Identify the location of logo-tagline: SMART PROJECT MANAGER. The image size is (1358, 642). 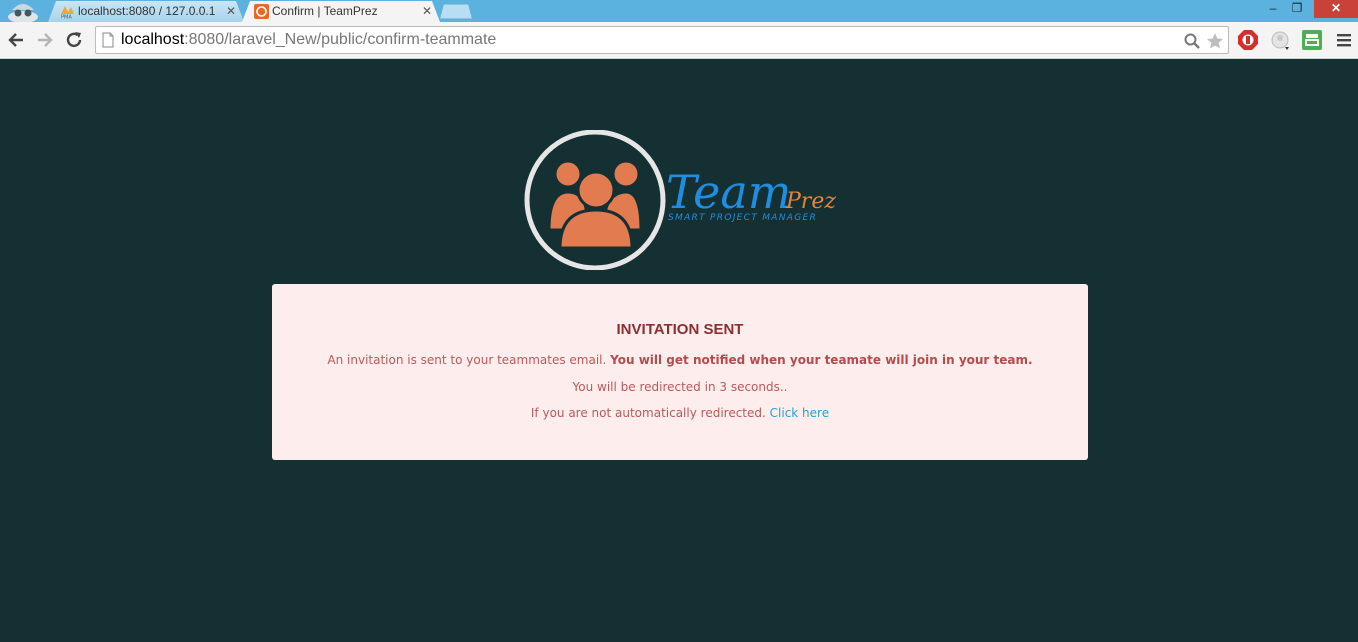
(742, 218).